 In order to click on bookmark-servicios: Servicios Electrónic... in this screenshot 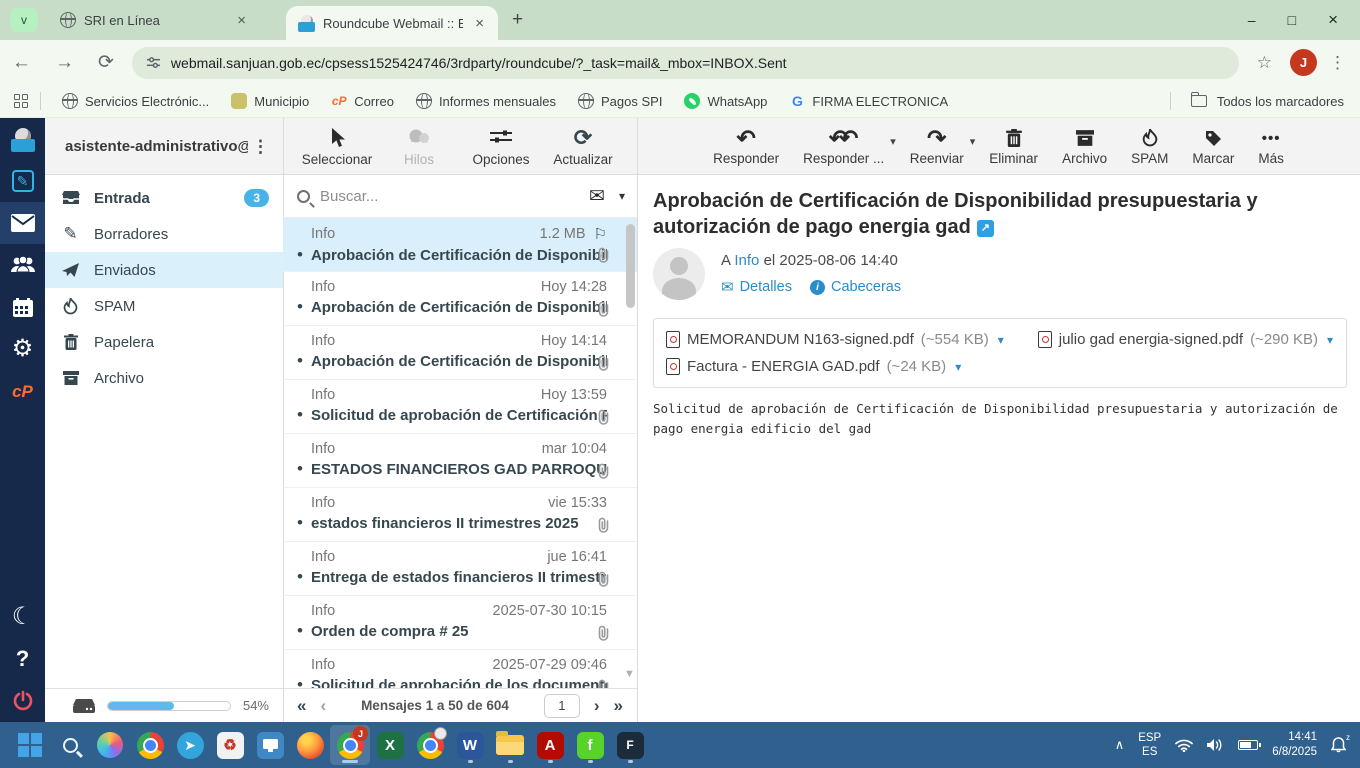, I will do `click(135, 101)`.